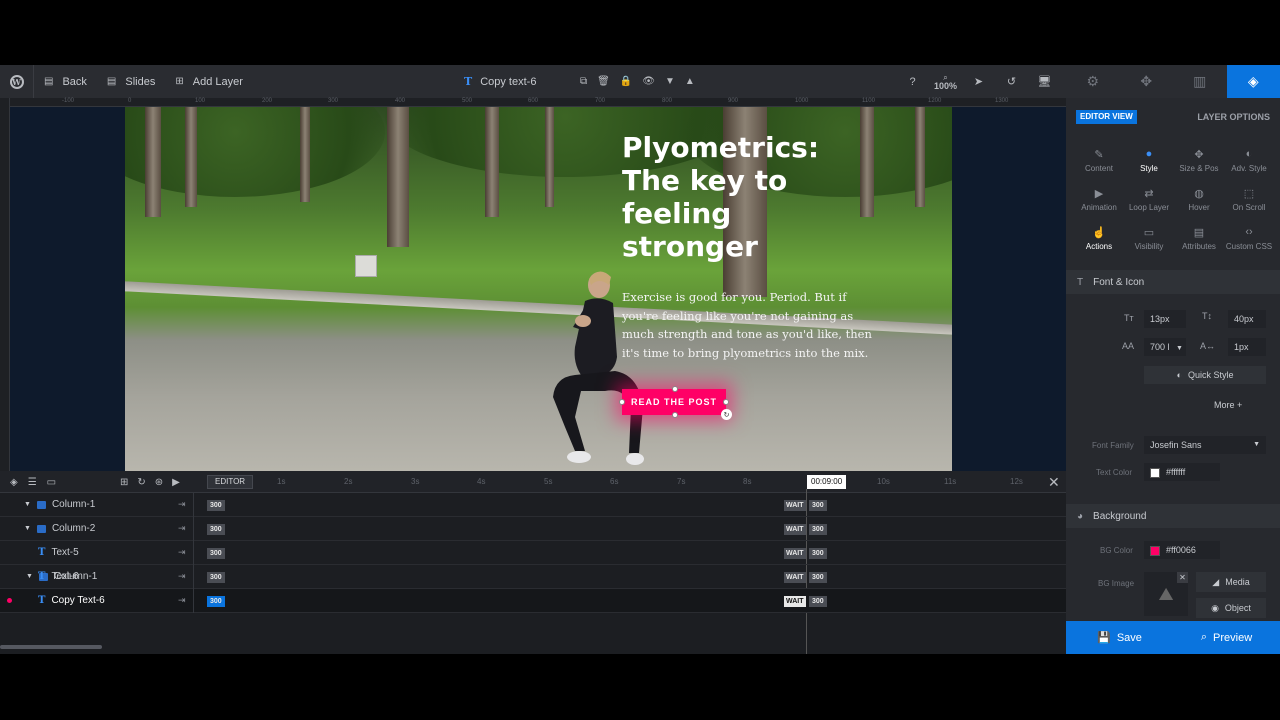  Describe the element at coordinates (690, 81) in the screenshot. I see `caret-up-icon: ▲` at that location.